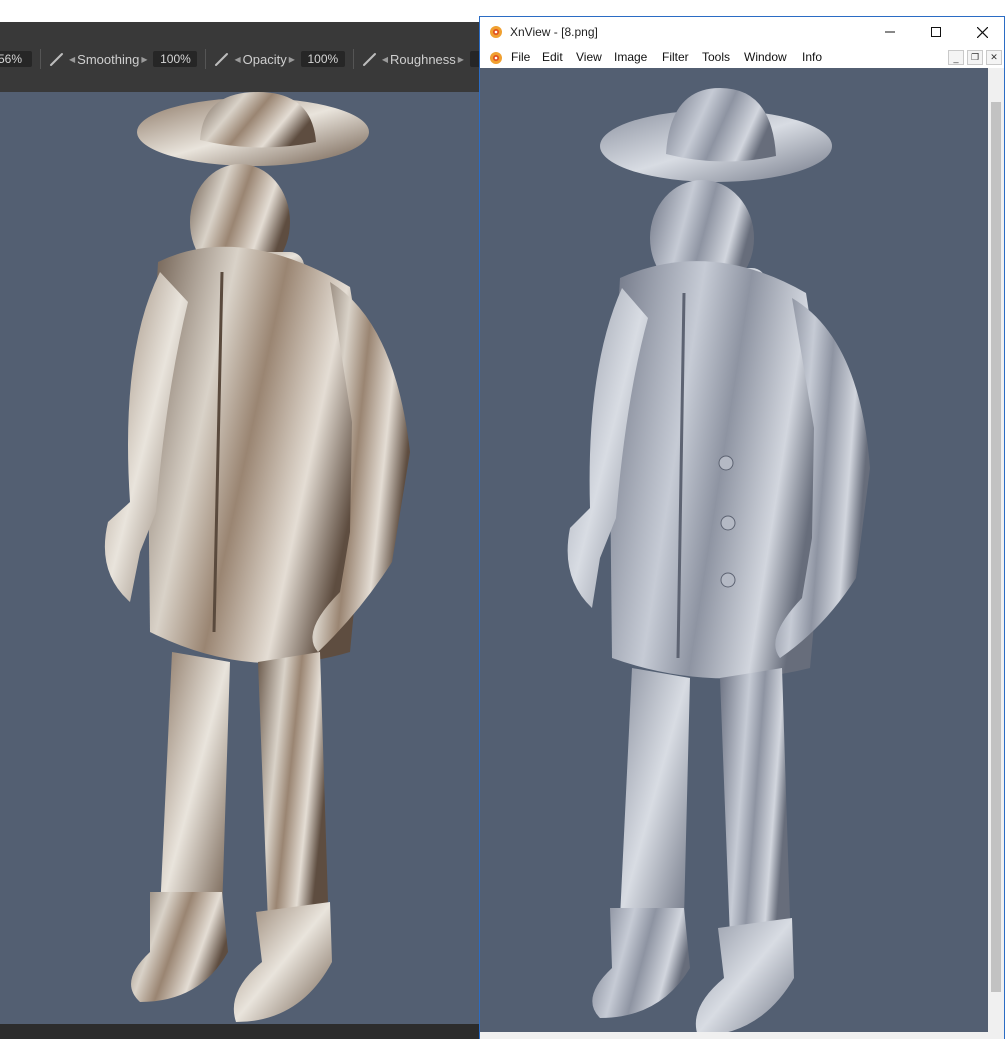 Image resolution: width=1005 pixels, height=1039 pixels. I want to click on status-bar, so click(240, 1031).